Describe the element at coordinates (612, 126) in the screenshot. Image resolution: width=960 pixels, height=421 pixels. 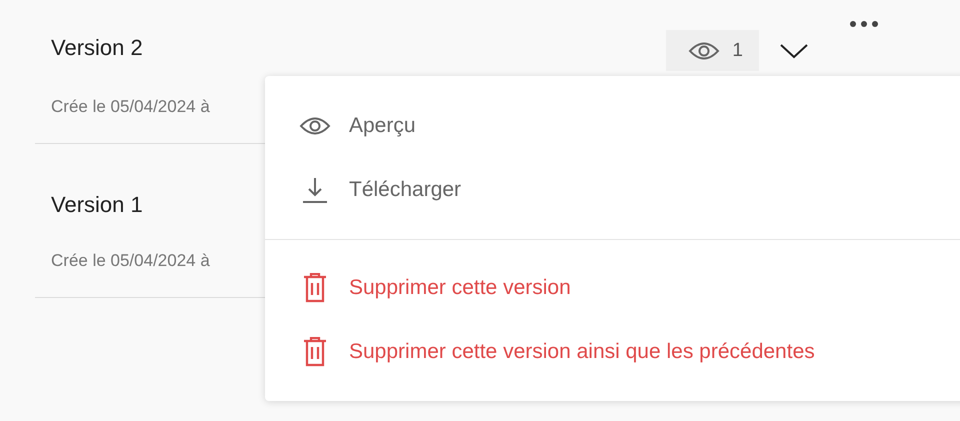
I see `menu-item: Aperçu` at that location.